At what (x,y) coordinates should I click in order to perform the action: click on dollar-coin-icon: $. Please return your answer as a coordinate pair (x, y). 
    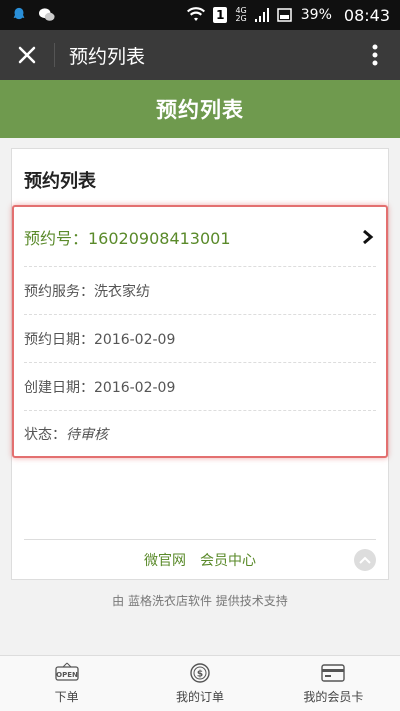
    Looking at the image, I should click on (200, 673).